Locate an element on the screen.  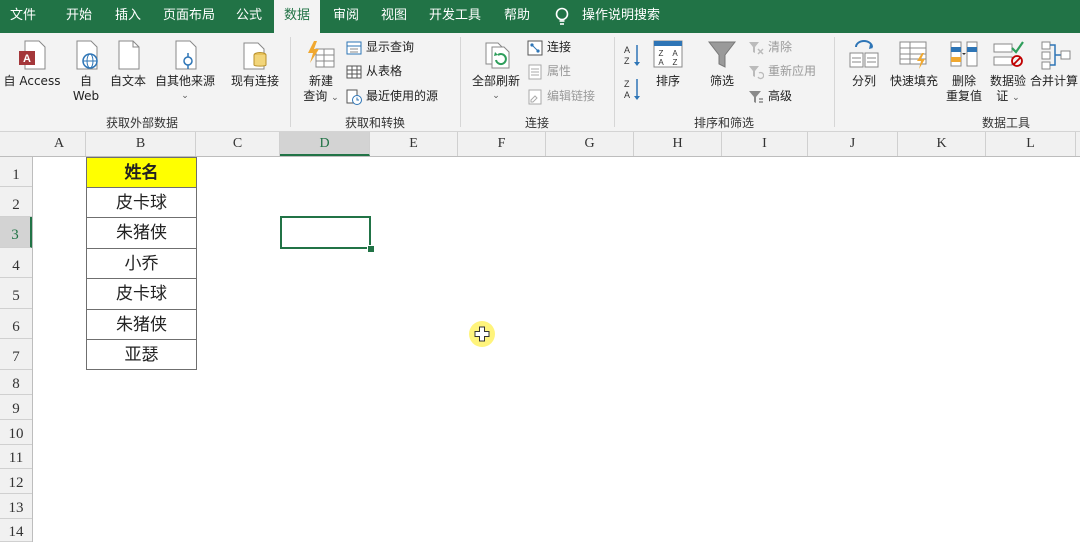
row-header-7: 7 is located at coordinates (16, 354).